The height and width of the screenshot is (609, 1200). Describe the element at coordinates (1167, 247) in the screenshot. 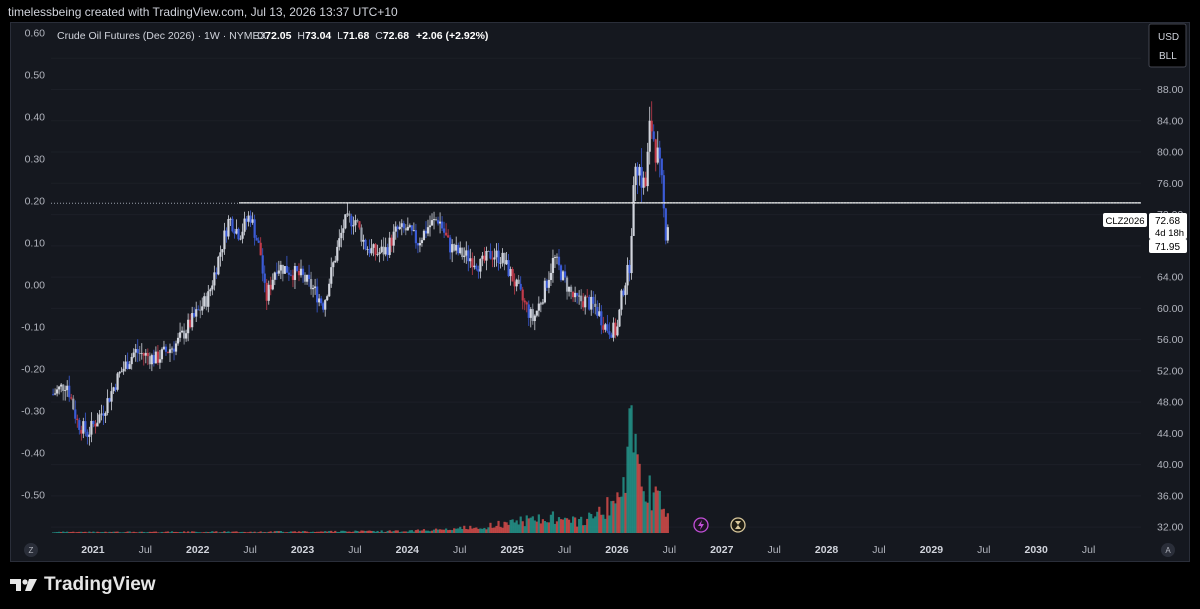

I see `svg-text: 71.95` at that location.